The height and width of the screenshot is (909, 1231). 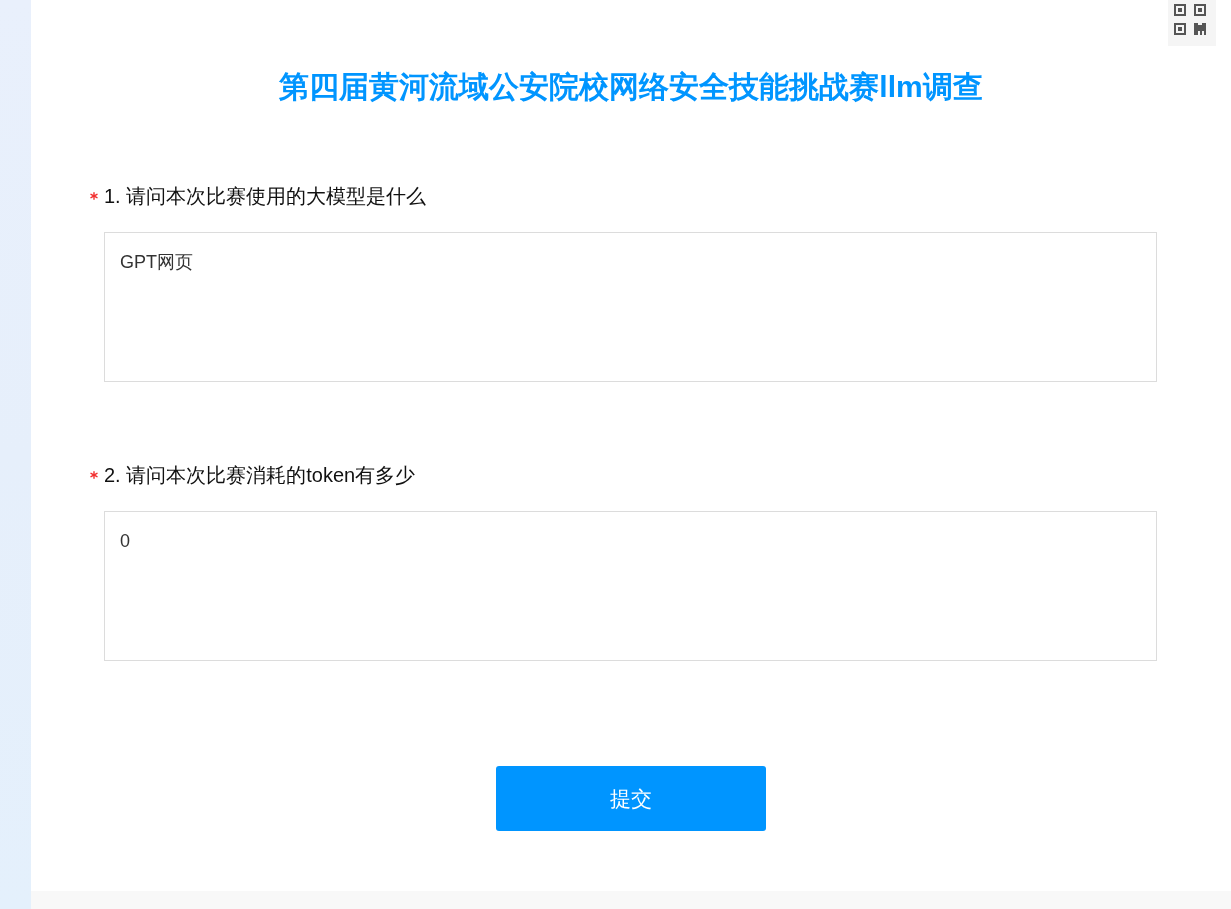 I want to click on answer-field: 0, so click(x=630, y=586).